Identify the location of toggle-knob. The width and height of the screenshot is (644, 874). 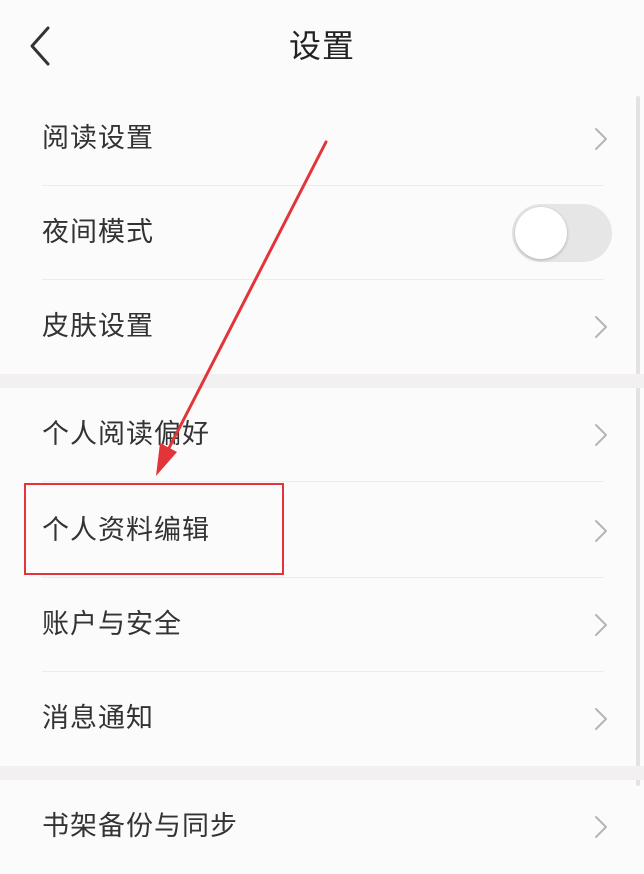
(541, 233).